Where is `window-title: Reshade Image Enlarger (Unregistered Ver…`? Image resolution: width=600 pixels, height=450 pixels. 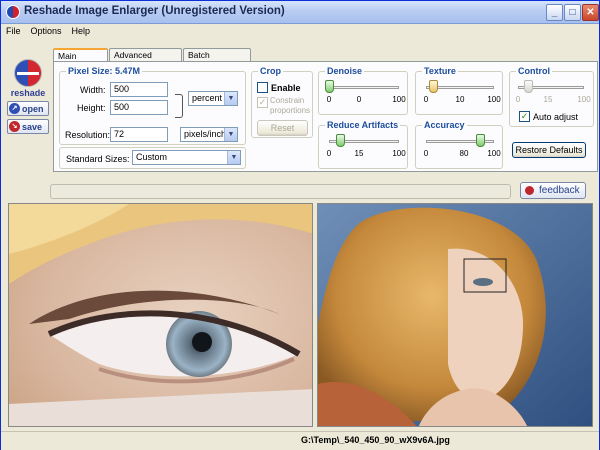 window-title: Reshade Image Enlarger (Unregistered Ver… is located at coordinates (154, 11).